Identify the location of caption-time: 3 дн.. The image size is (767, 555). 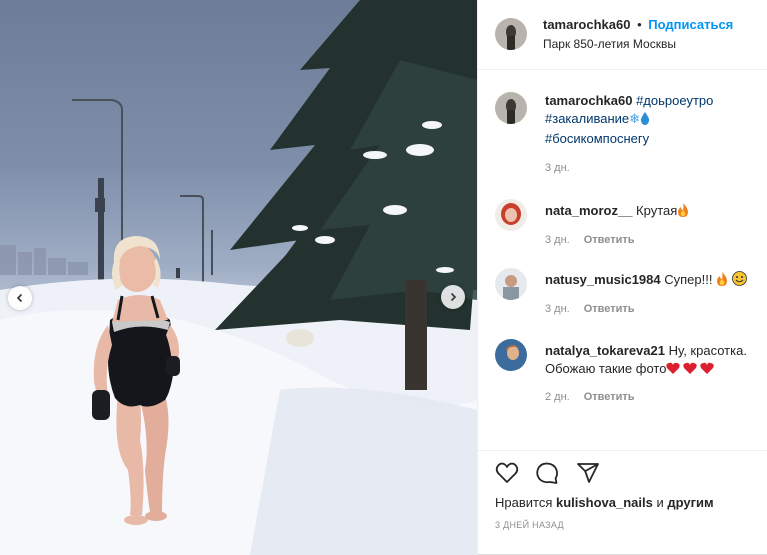
(557, 168).